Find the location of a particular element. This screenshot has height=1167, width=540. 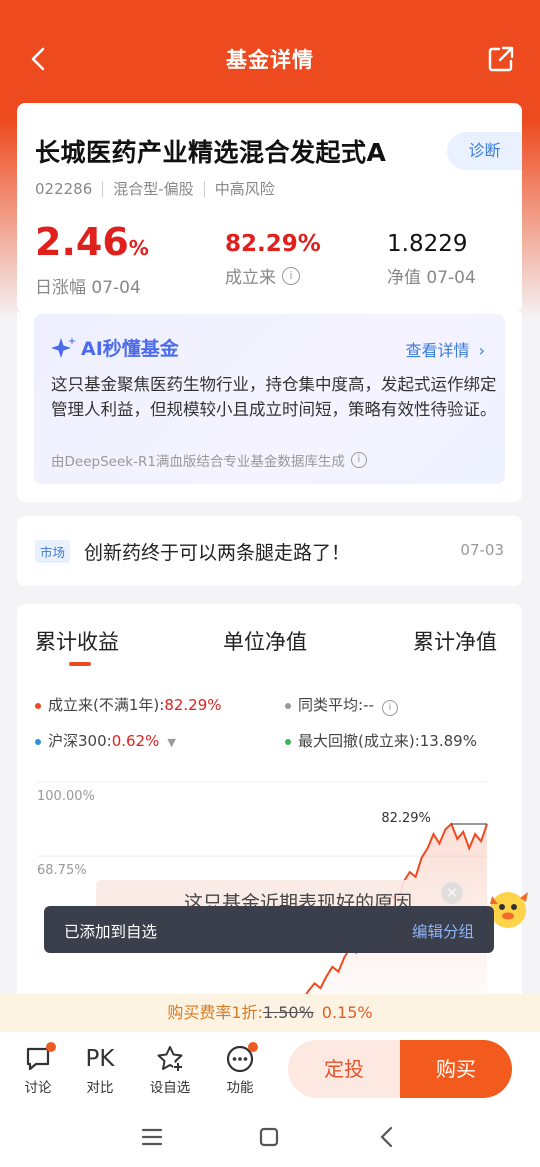

legend-index: 沪深300:0.62% ▼ is located at coordinates (105, 740).